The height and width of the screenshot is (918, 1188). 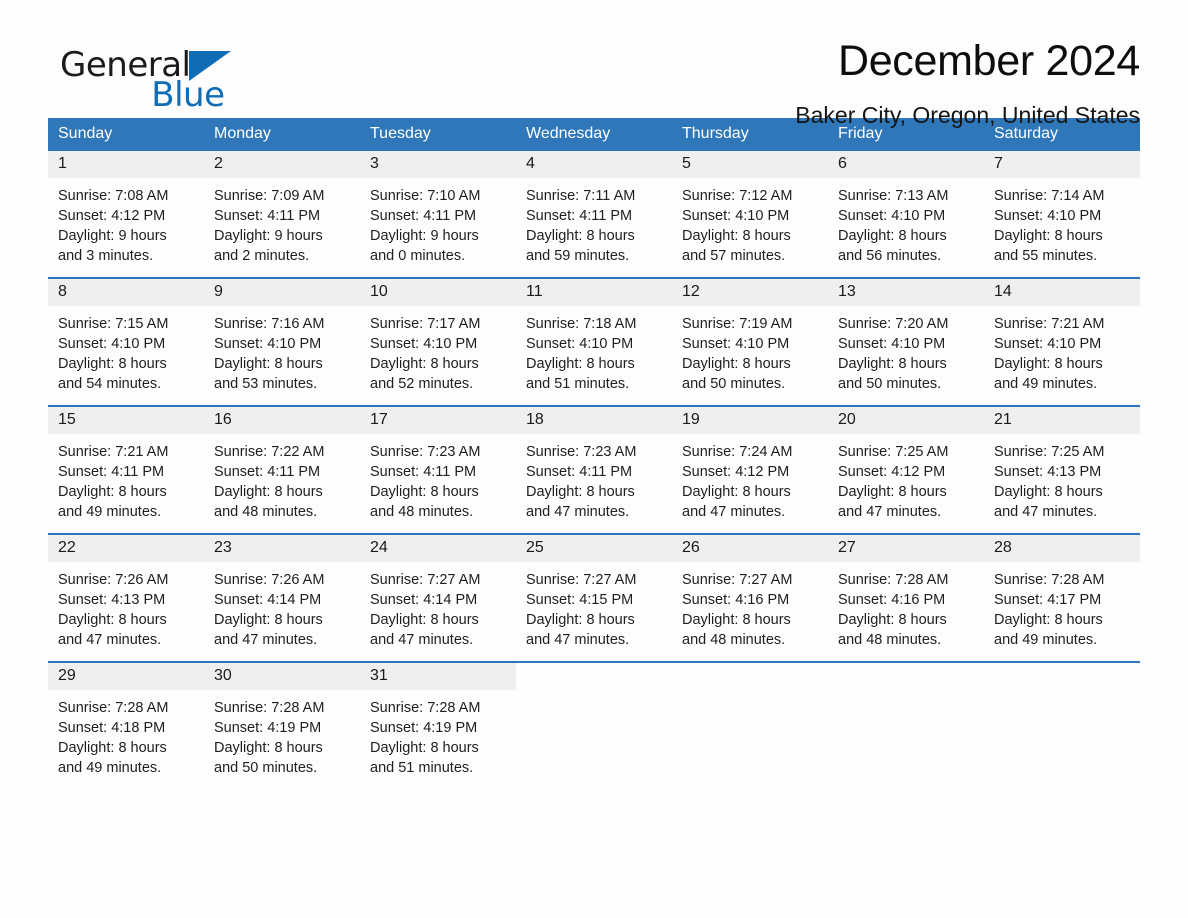 I want to click on day-number: 22, so click(x=126, y=548).